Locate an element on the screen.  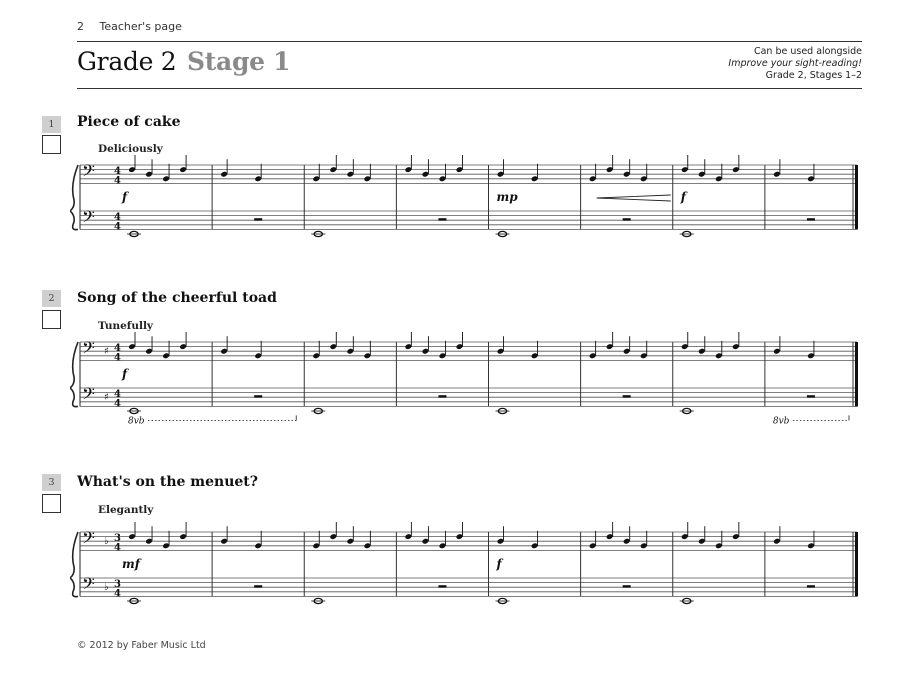
score-system: 𝄢 34♭𝄢 34♭mf f is located at coordinates (464, 563).